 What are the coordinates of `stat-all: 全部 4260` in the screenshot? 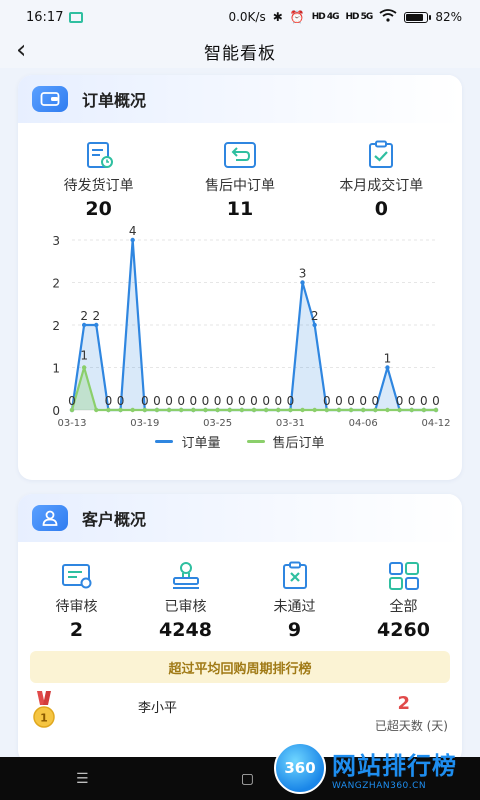 It's located at (404, 600).